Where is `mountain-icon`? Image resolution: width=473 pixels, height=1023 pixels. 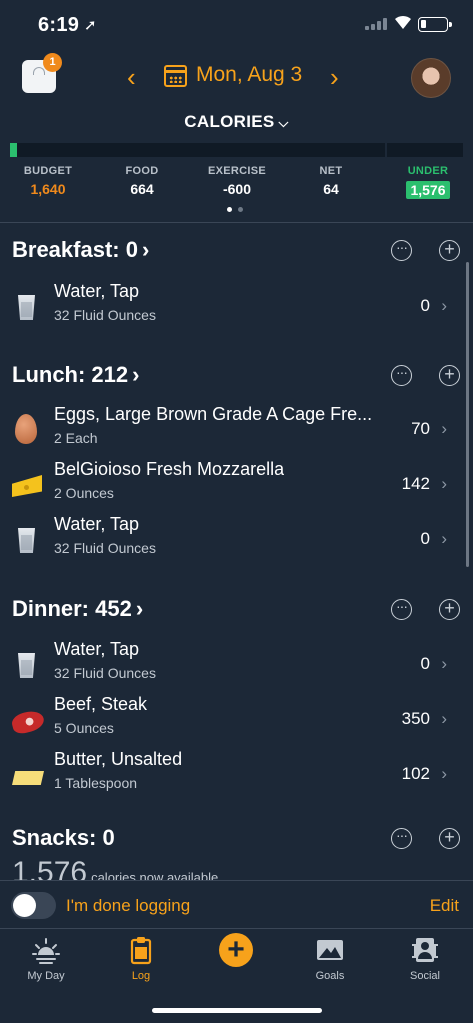
mountain-icon is located at coordinates (330, 950).